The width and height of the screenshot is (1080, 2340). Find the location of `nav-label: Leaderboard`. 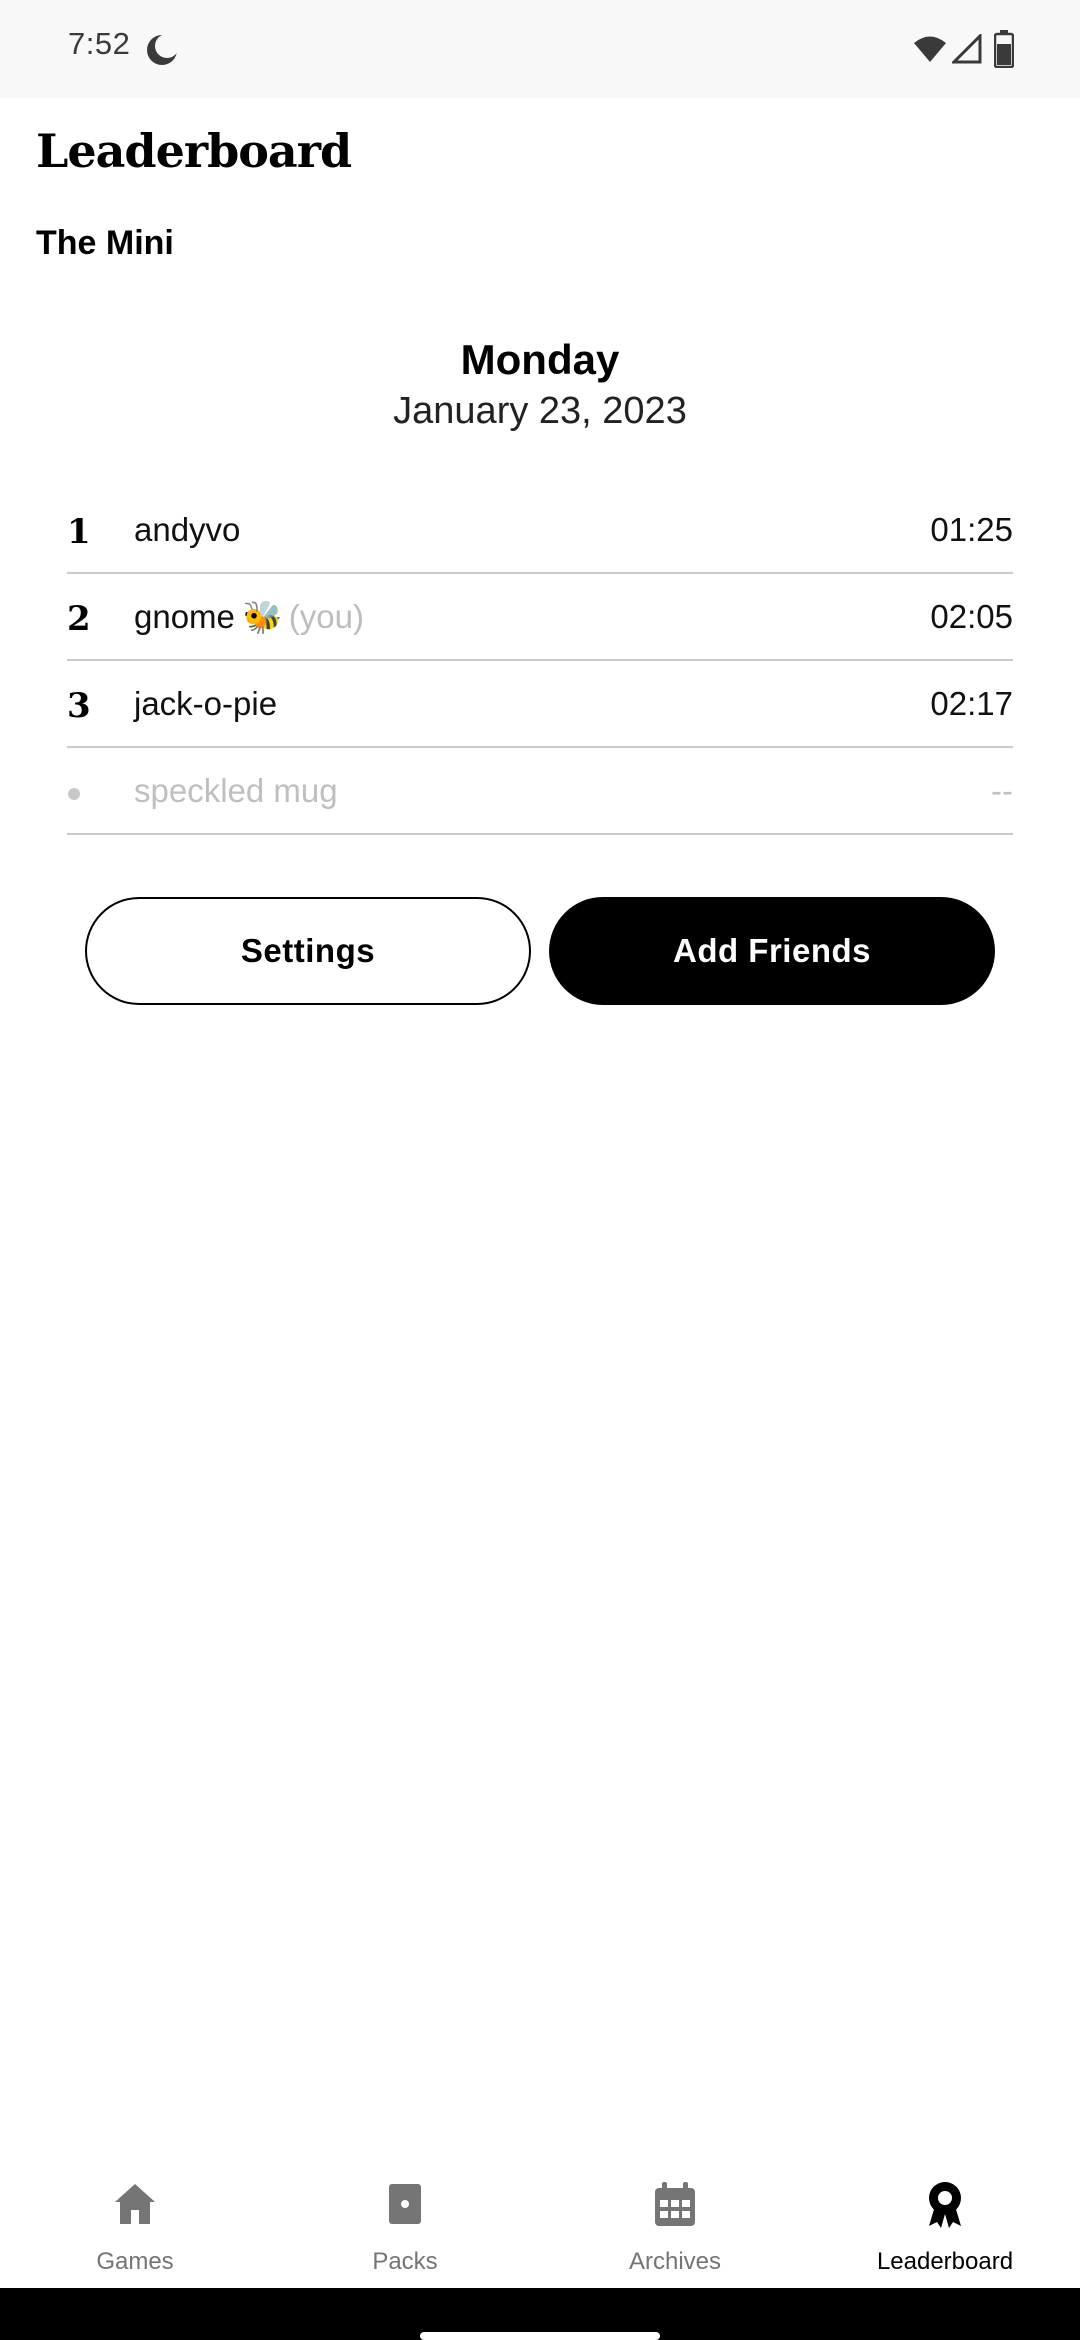

nav-label: Leaderboard is located at coordinates (945, 2261).